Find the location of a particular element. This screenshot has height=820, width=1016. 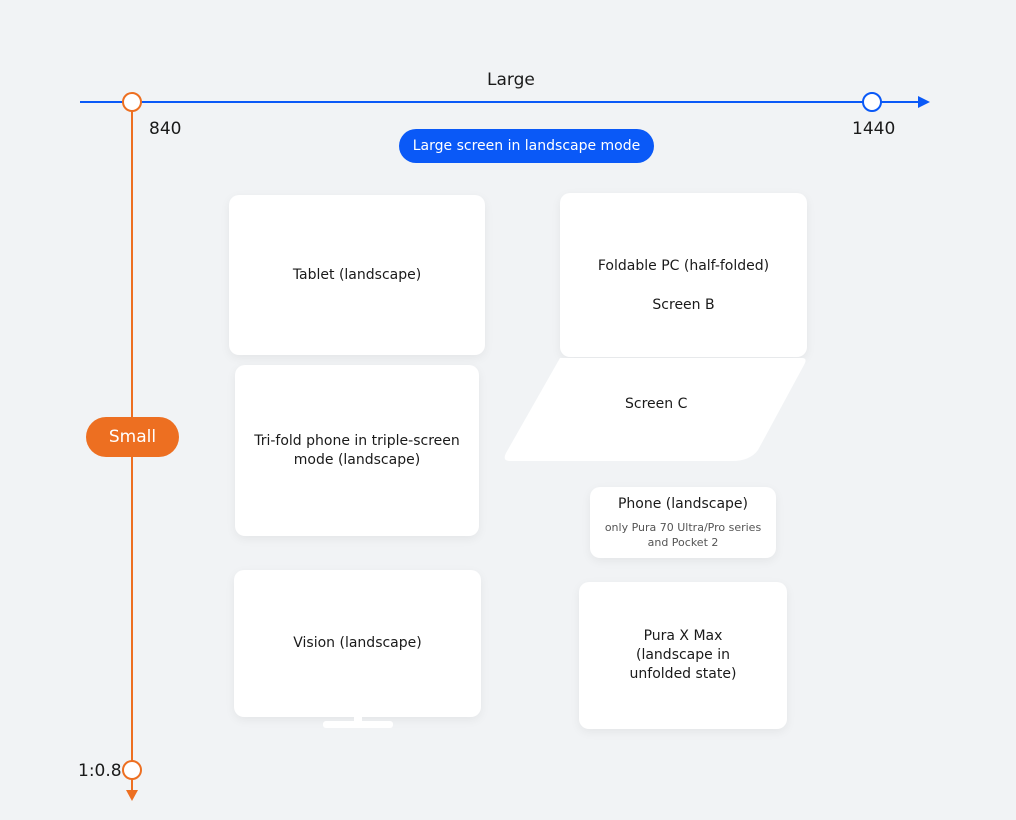

vision-stand-base is located at coordinates (358, 724).